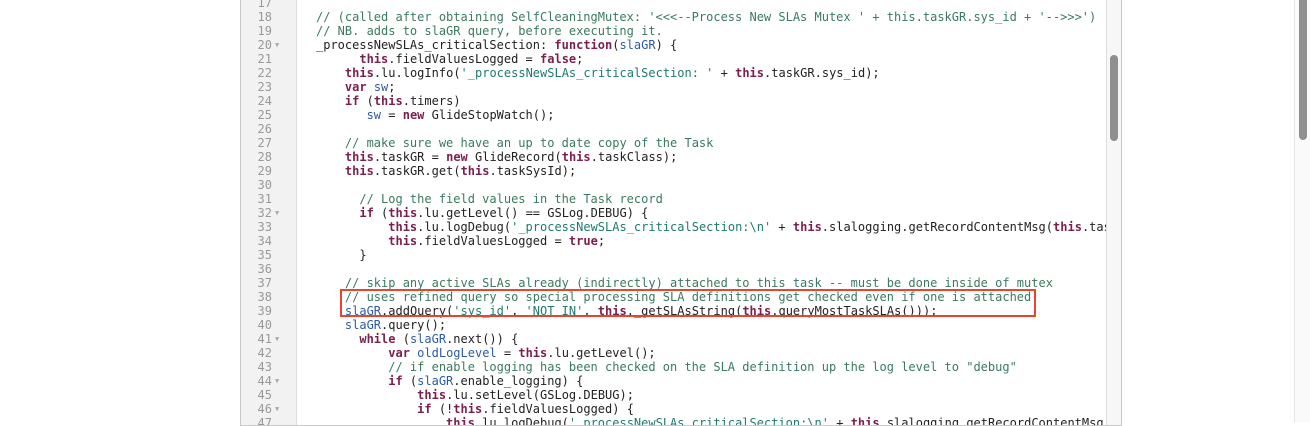 This screenshot has width=1310, height=426. I want to click on code-token: ()) {, so click(500, 339).